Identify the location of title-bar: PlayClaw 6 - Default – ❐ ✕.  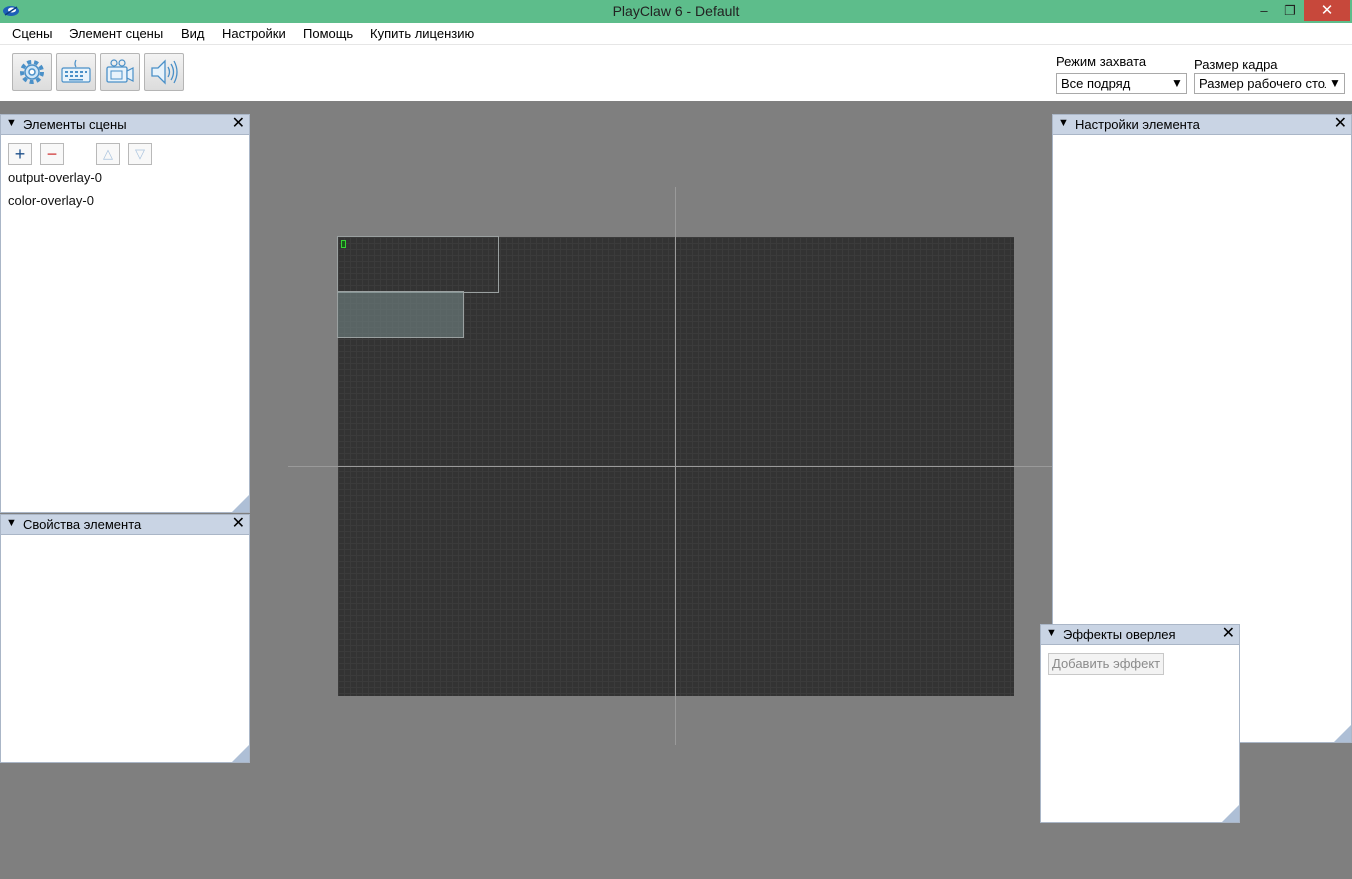
(676, 11).